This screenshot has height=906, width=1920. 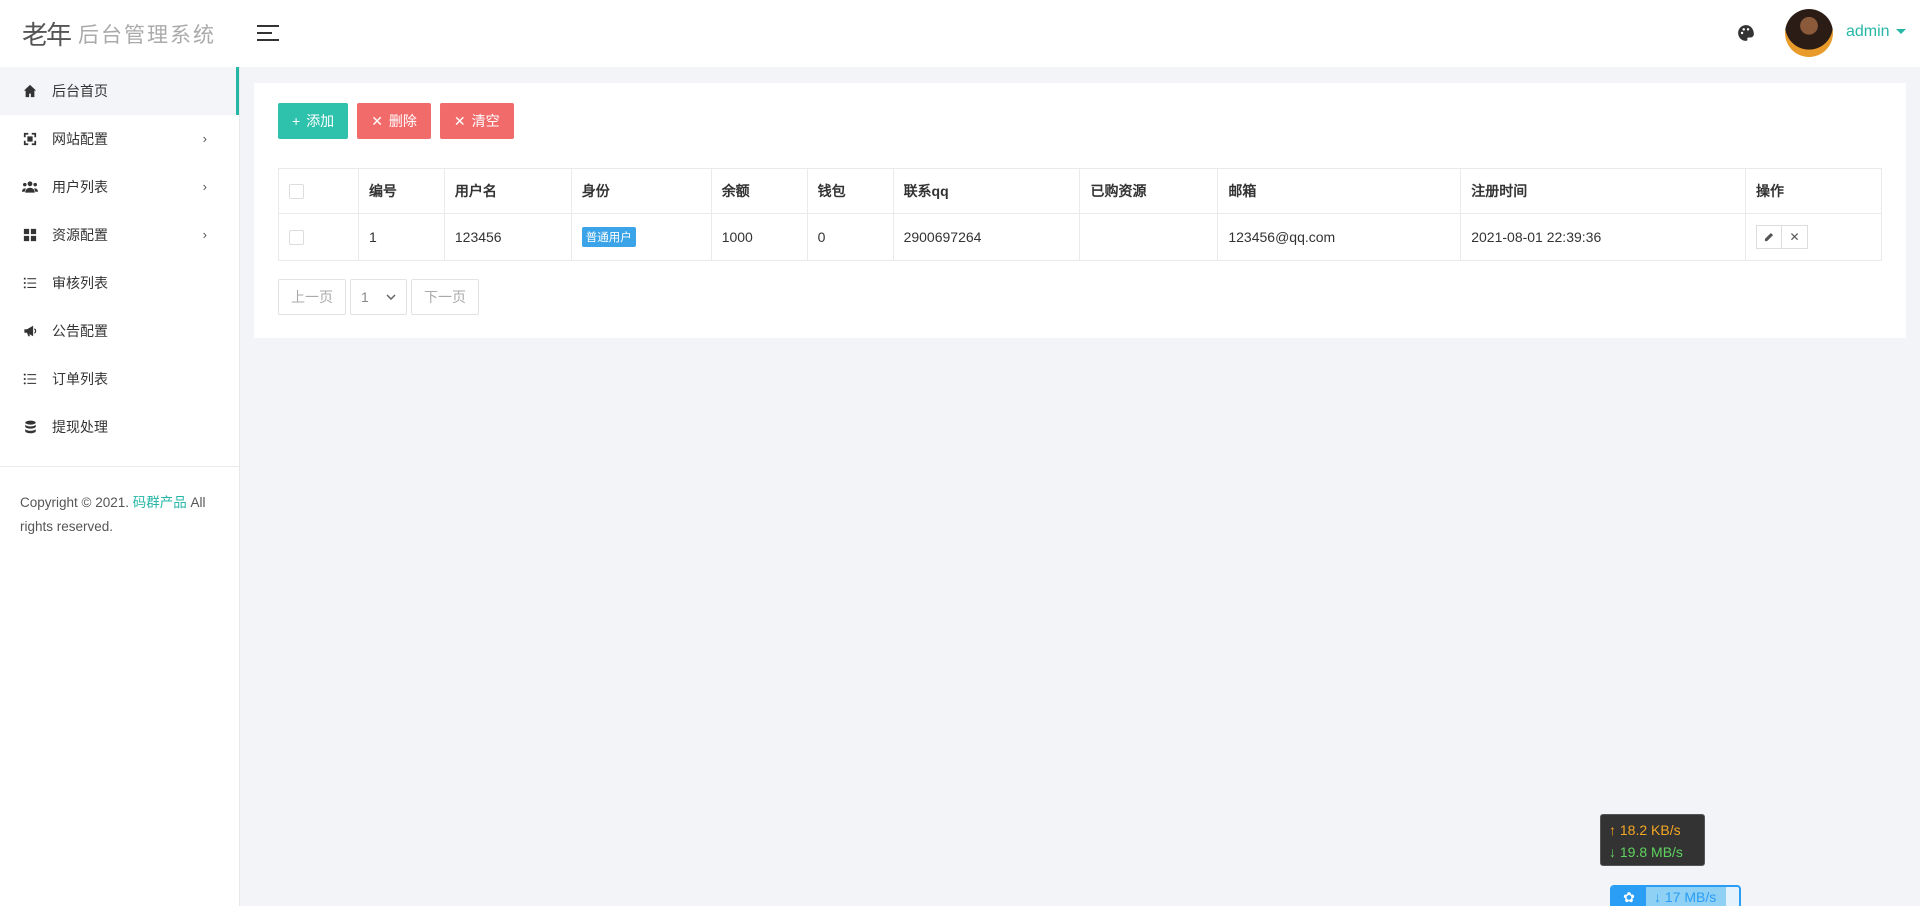 I want to click on prev-page-button: 上一页, so click(x=312, y=297).